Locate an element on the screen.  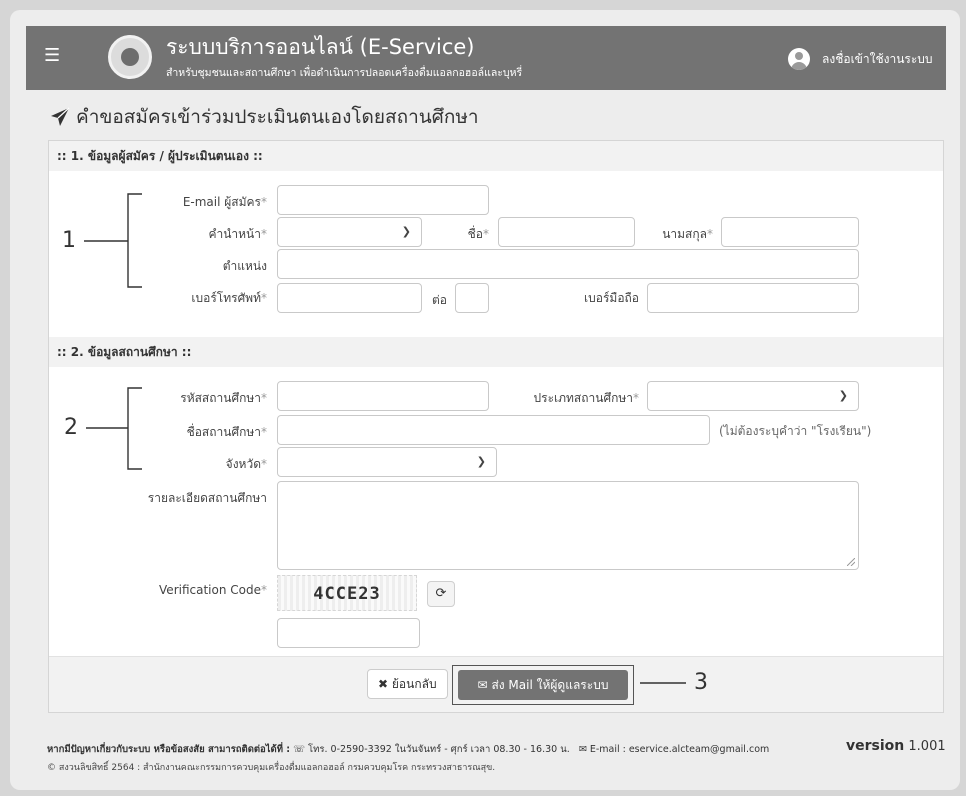
phone-icon: ☏ is located at coordinates (299, 749).